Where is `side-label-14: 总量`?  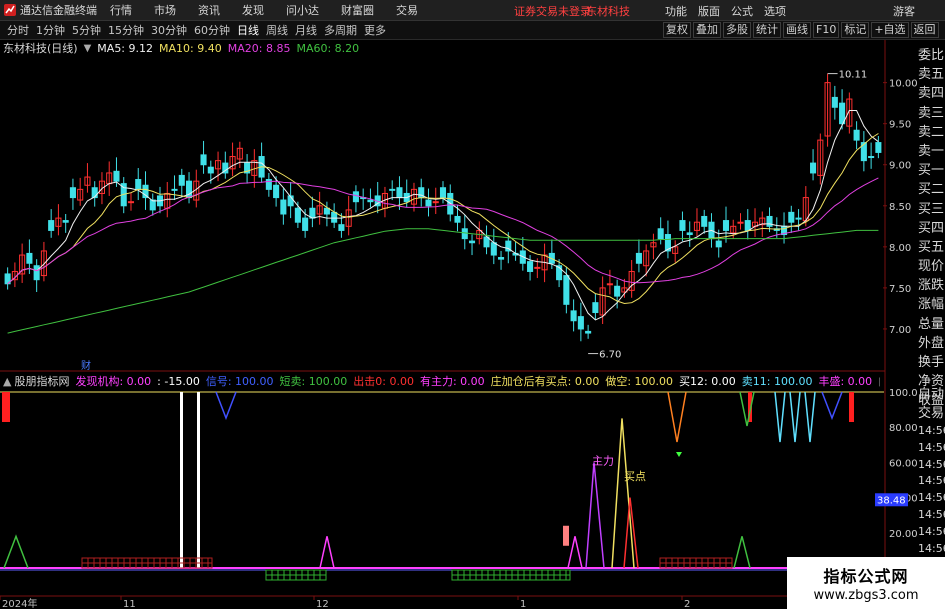 side-label-14: 总量 is located at coordinates (931, 324).